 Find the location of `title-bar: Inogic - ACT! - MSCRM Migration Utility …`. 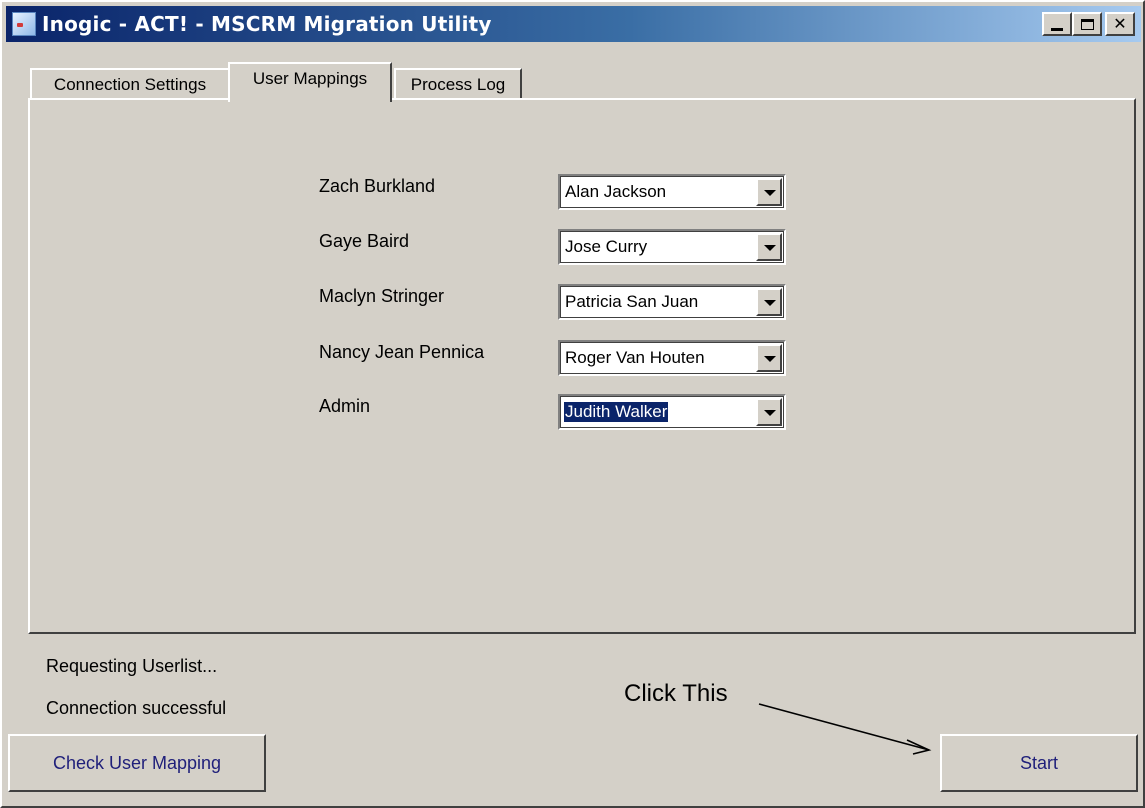

title-bar: Inogic - ACT! - MSCRM Migration Utility … is located at coordinates (573, 24).